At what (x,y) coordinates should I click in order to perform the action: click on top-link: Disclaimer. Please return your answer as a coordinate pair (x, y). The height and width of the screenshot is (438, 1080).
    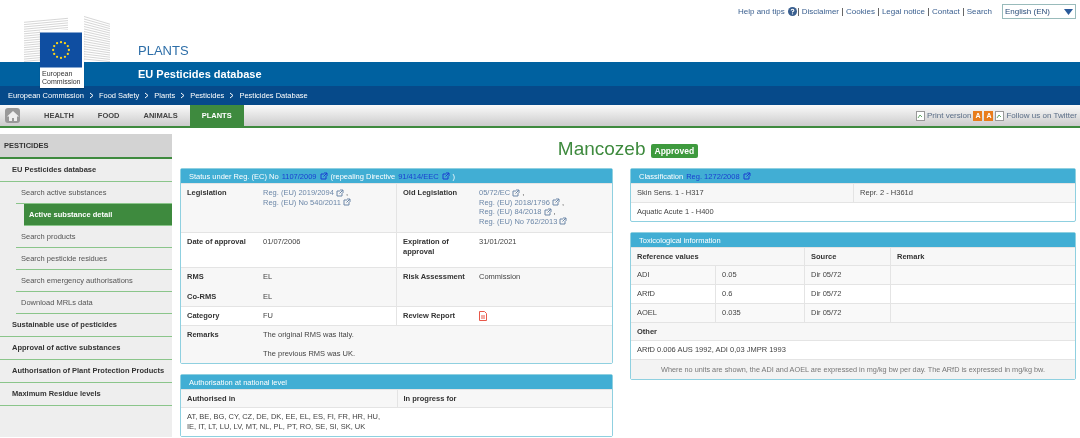
    Looking at the image, I should click on (820, 11).